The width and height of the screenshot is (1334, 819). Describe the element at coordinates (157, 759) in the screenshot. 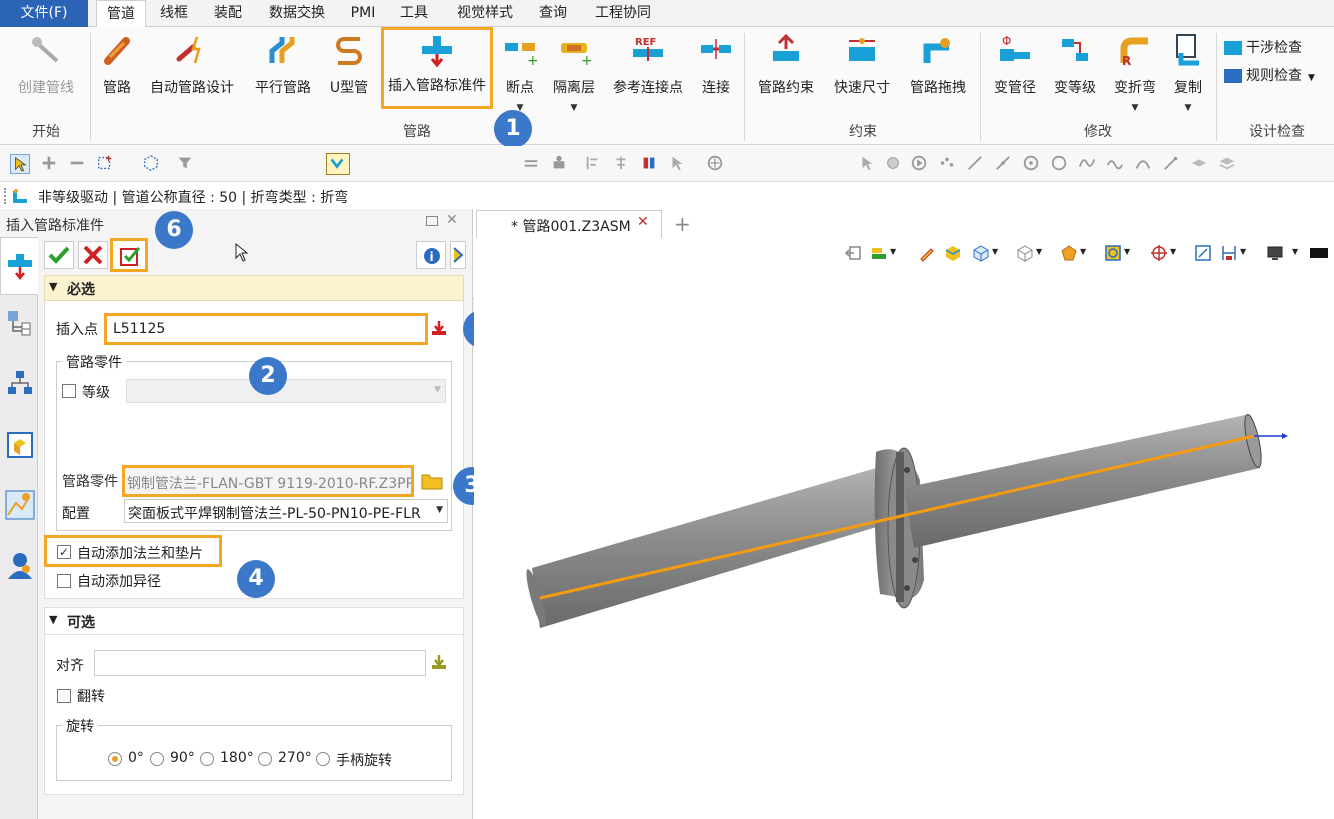

I see `rotate-90-radio` at that location.